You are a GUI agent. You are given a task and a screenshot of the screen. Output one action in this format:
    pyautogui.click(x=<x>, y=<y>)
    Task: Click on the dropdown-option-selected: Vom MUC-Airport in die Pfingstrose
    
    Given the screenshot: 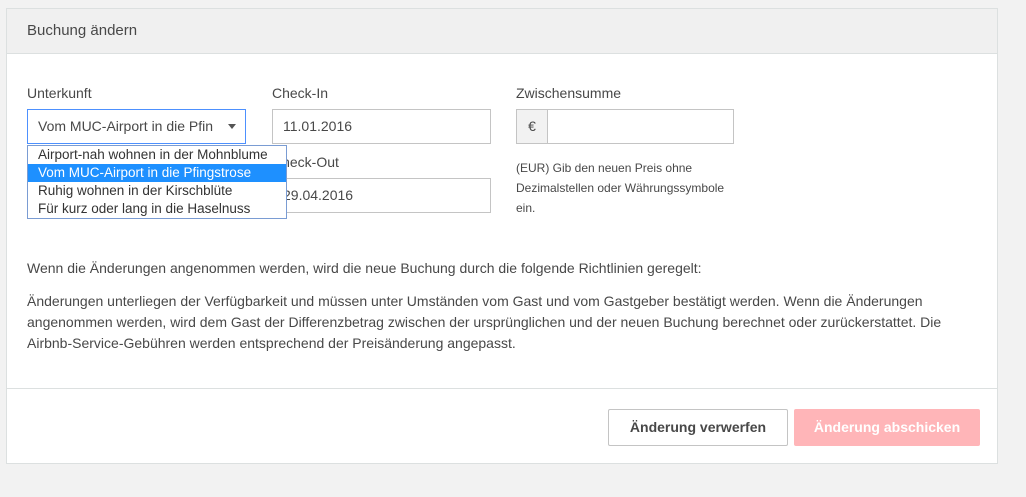 What is the action you would take?
    pyautogui.click(x=157, y=173)
    